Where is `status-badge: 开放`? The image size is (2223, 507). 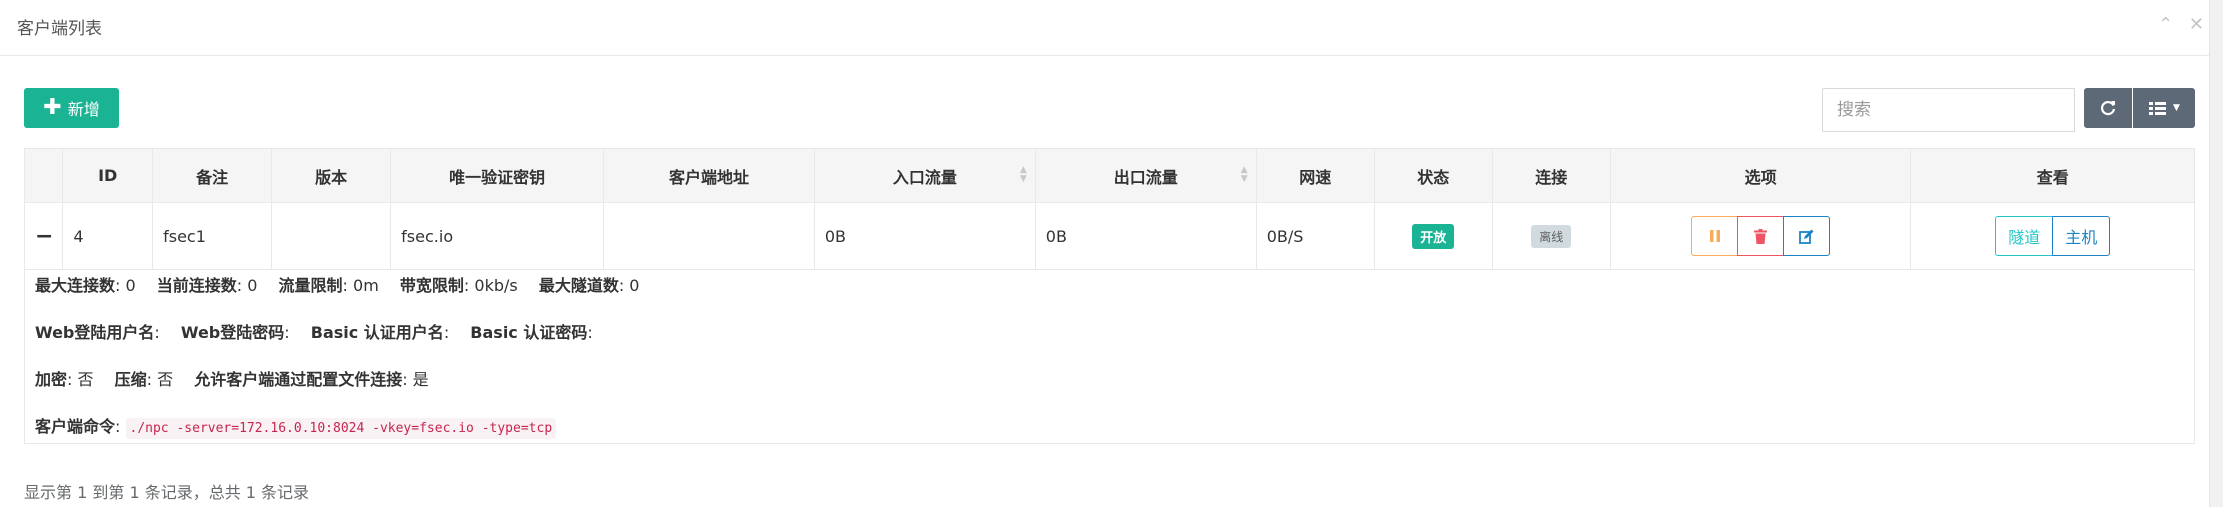
status-badge: 开放 is located at coordinates (1433, 236).